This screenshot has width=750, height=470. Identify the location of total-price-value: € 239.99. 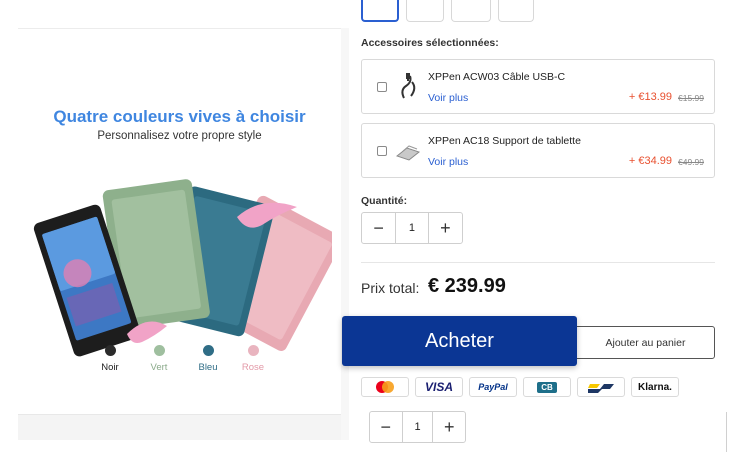
(467, 286).